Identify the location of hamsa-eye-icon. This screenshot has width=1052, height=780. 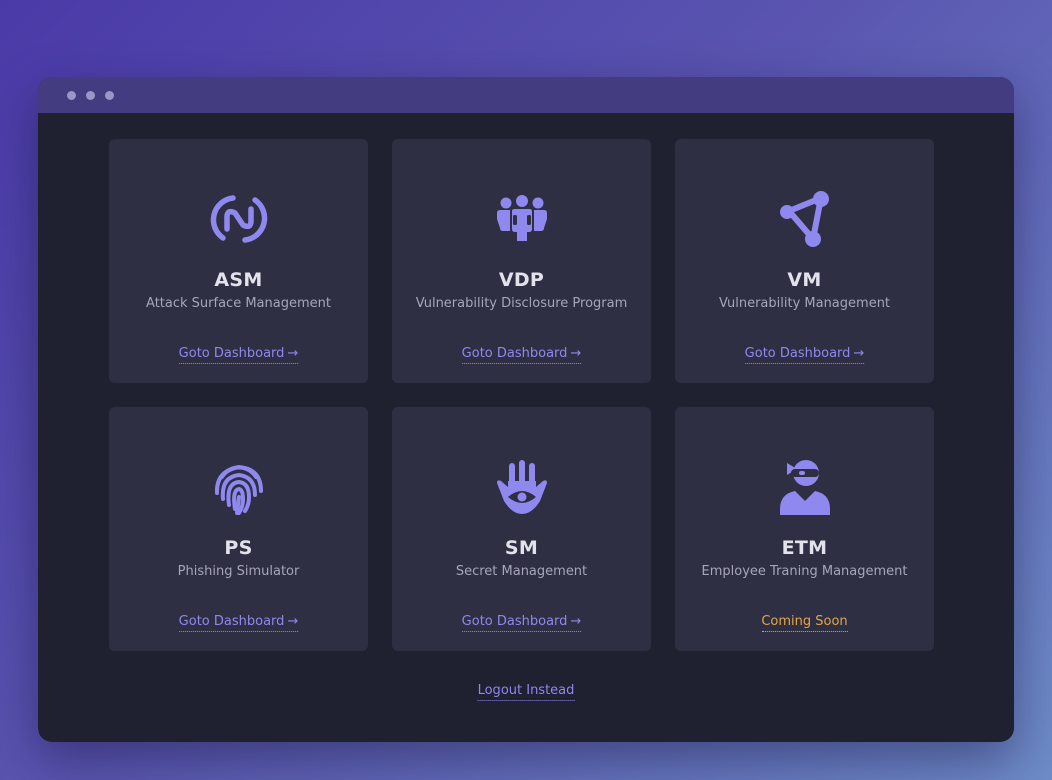
(522, 487).